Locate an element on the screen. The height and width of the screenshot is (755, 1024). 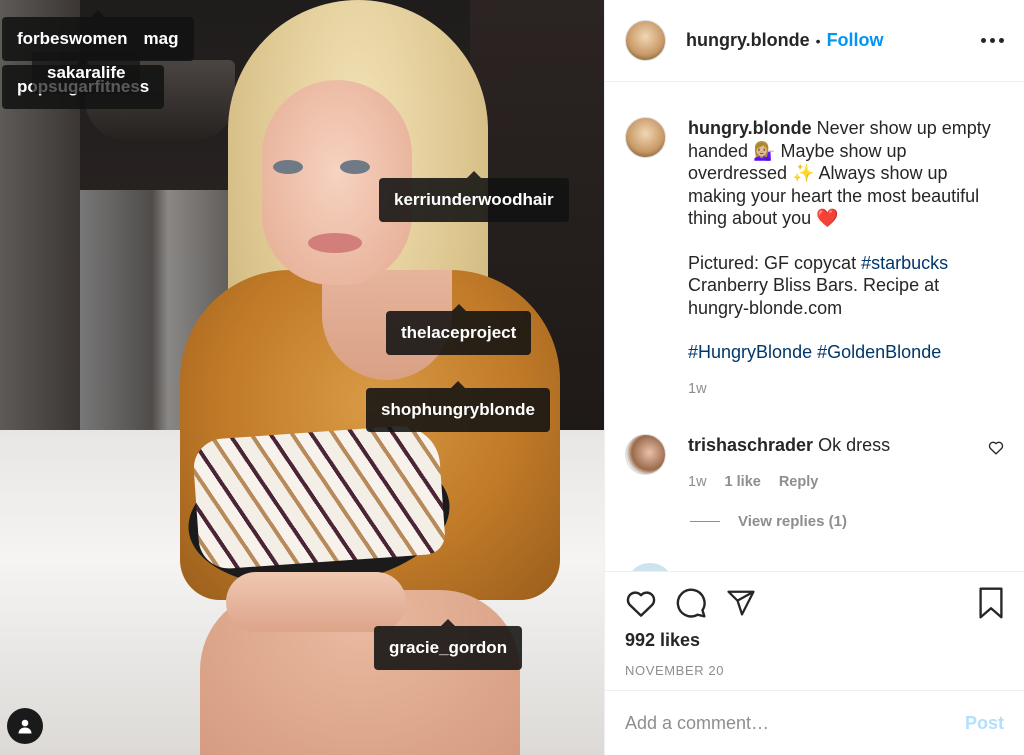
comment-bubble-icon is located at coordinates (691, 603).